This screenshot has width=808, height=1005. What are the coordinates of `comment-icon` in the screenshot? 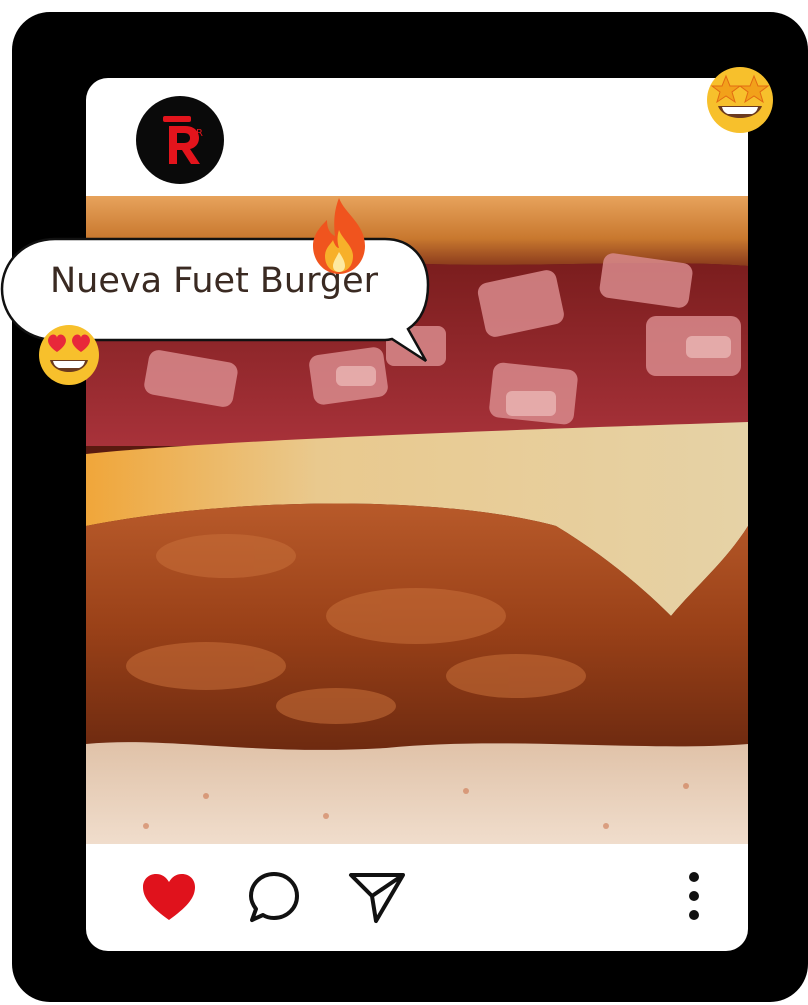 It's located at (274, 898).